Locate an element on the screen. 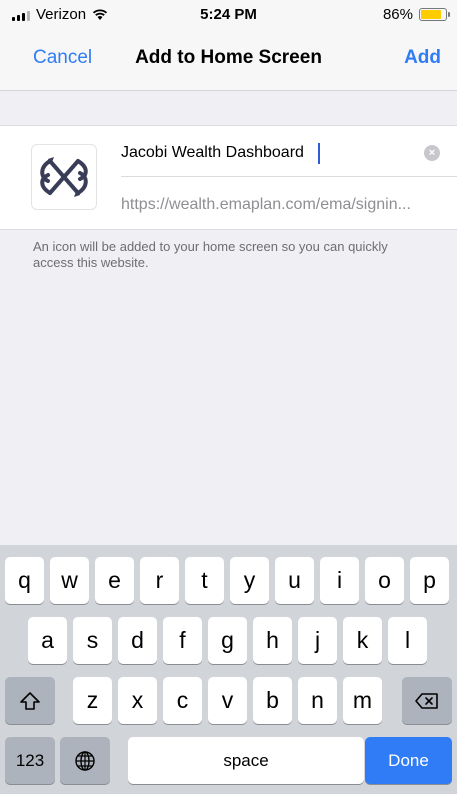 The image size is (457, 794). website-app-icon is located at coordinates (64, 177).